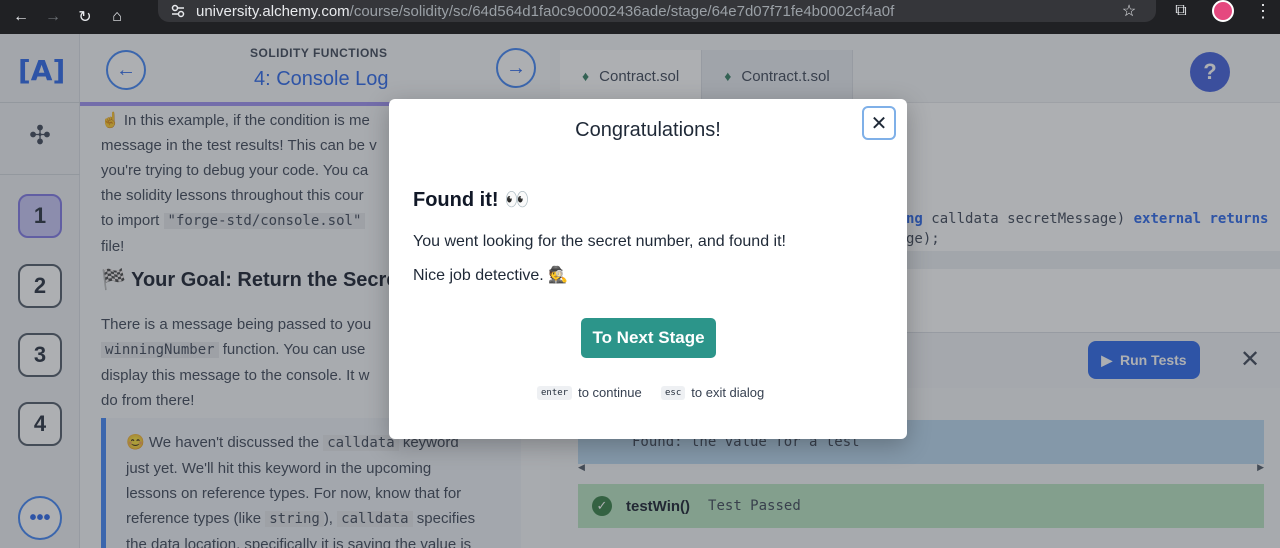 This screenshot has height=548, width=1280. What do you see at coordinates (21, 17) in the screenshot?
I see `back-arrow-icon: ←` at bounding box center [21, 17].